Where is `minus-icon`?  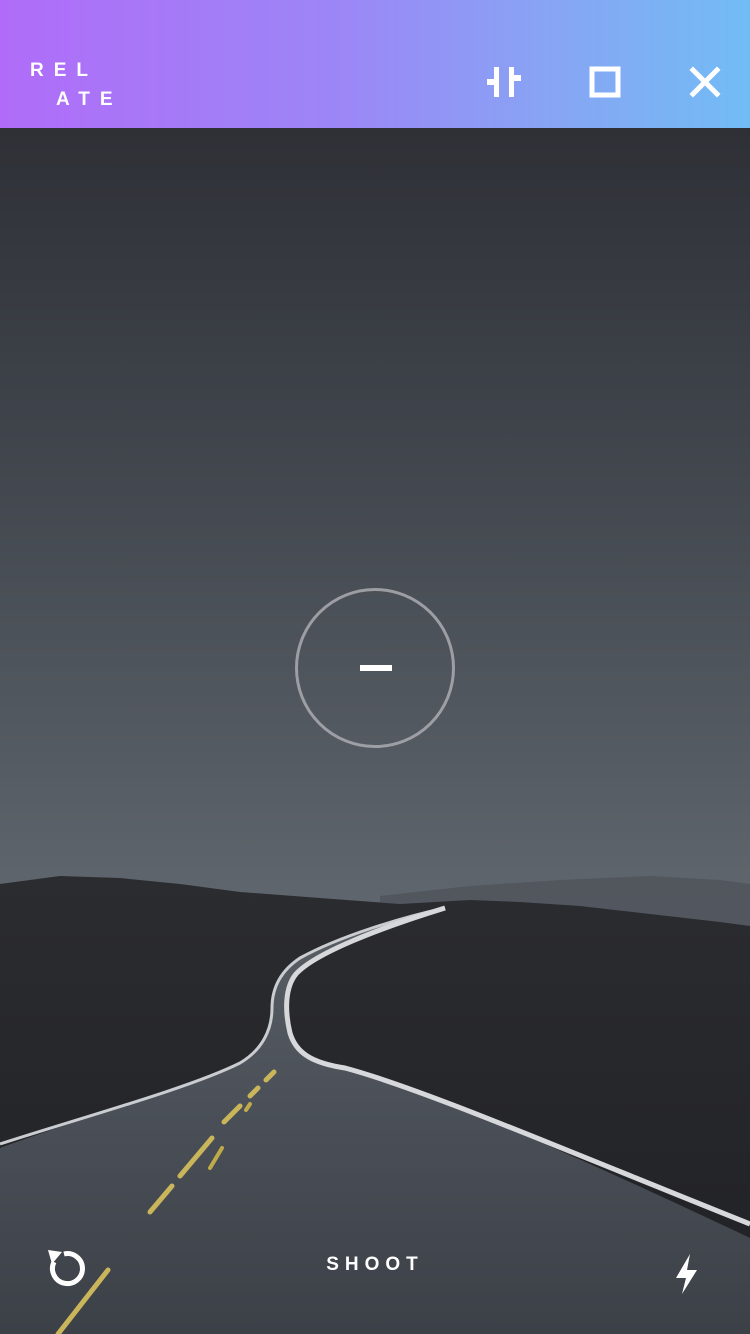
minus-icon is located at coordinates (376, 668).